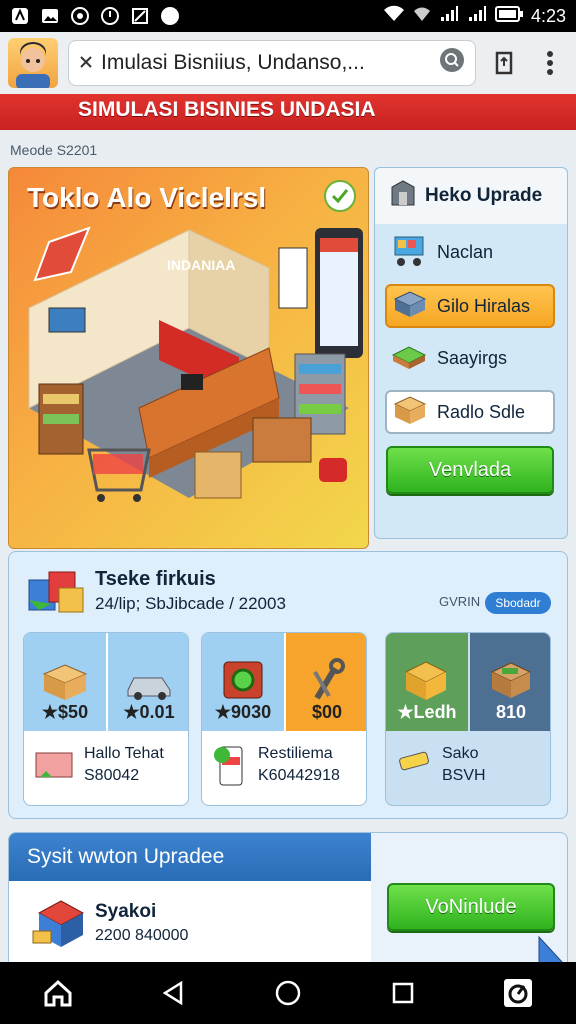 The image size is (576, 1024). What do you see at coordinates (57, 592) in the screenshot?
I see `gift-boxes-icon` at bounding box center [57, 592].